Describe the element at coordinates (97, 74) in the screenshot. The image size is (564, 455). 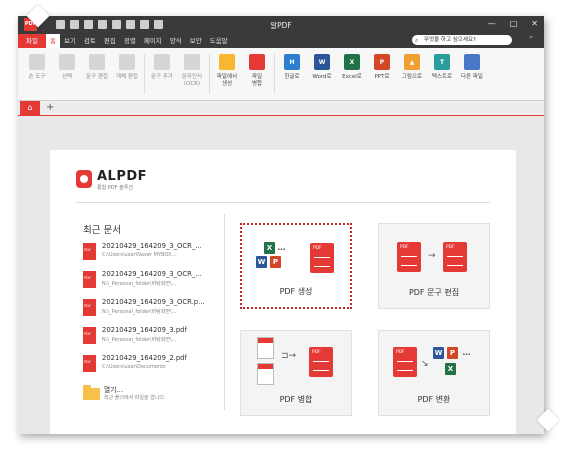
I see `text-edit-button: 문구 편집` at that location.